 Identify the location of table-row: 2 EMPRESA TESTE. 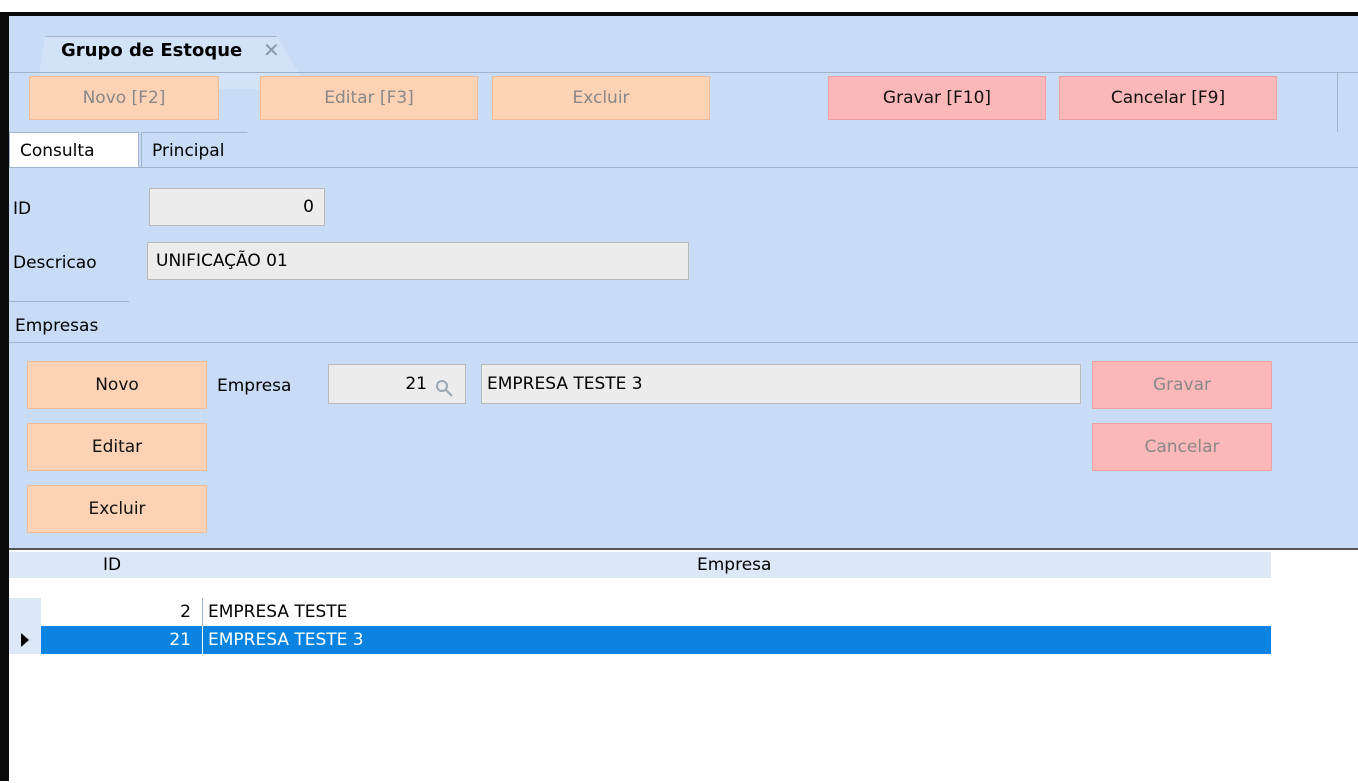
(640, 612).